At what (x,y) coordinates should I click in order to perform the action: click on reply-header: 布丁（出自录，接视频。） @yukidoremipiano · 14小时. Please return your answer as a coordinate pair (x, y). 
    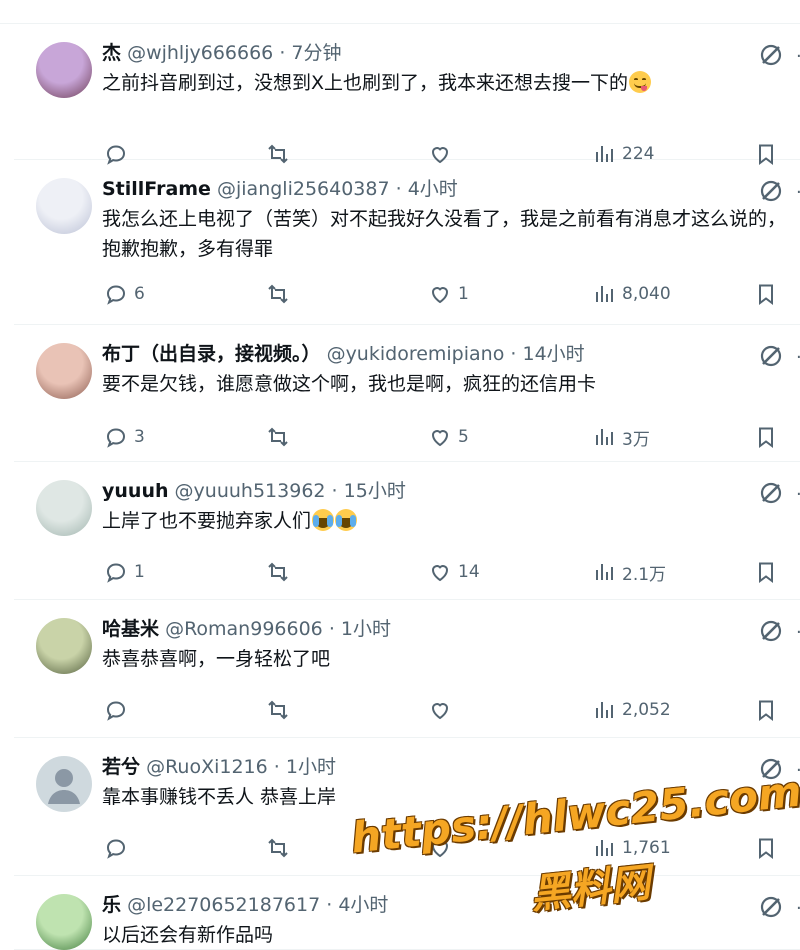
    Looking at the image, I should click on (343, 354).